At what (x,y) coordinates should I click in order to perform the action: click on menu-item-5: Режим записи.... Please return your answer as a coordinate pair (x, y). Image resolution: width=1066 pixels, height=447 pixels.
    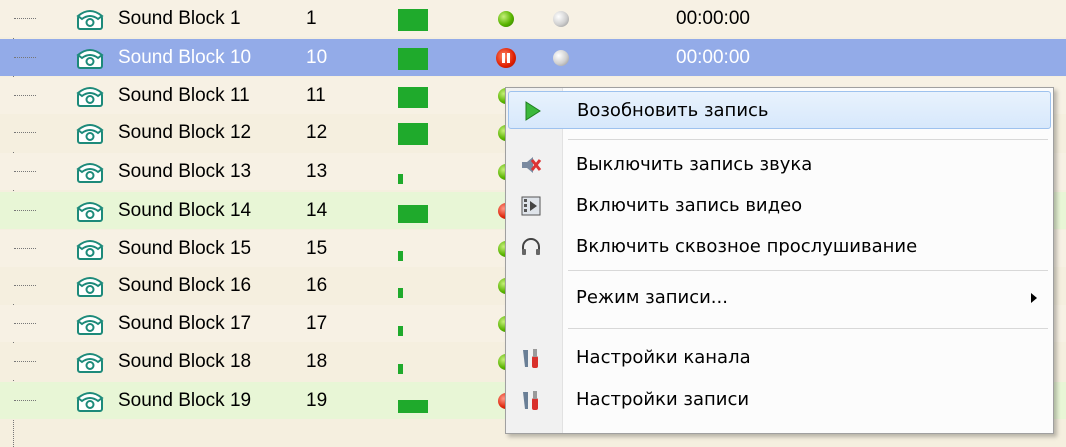
    Looking at the image, I should click on (779, 298).